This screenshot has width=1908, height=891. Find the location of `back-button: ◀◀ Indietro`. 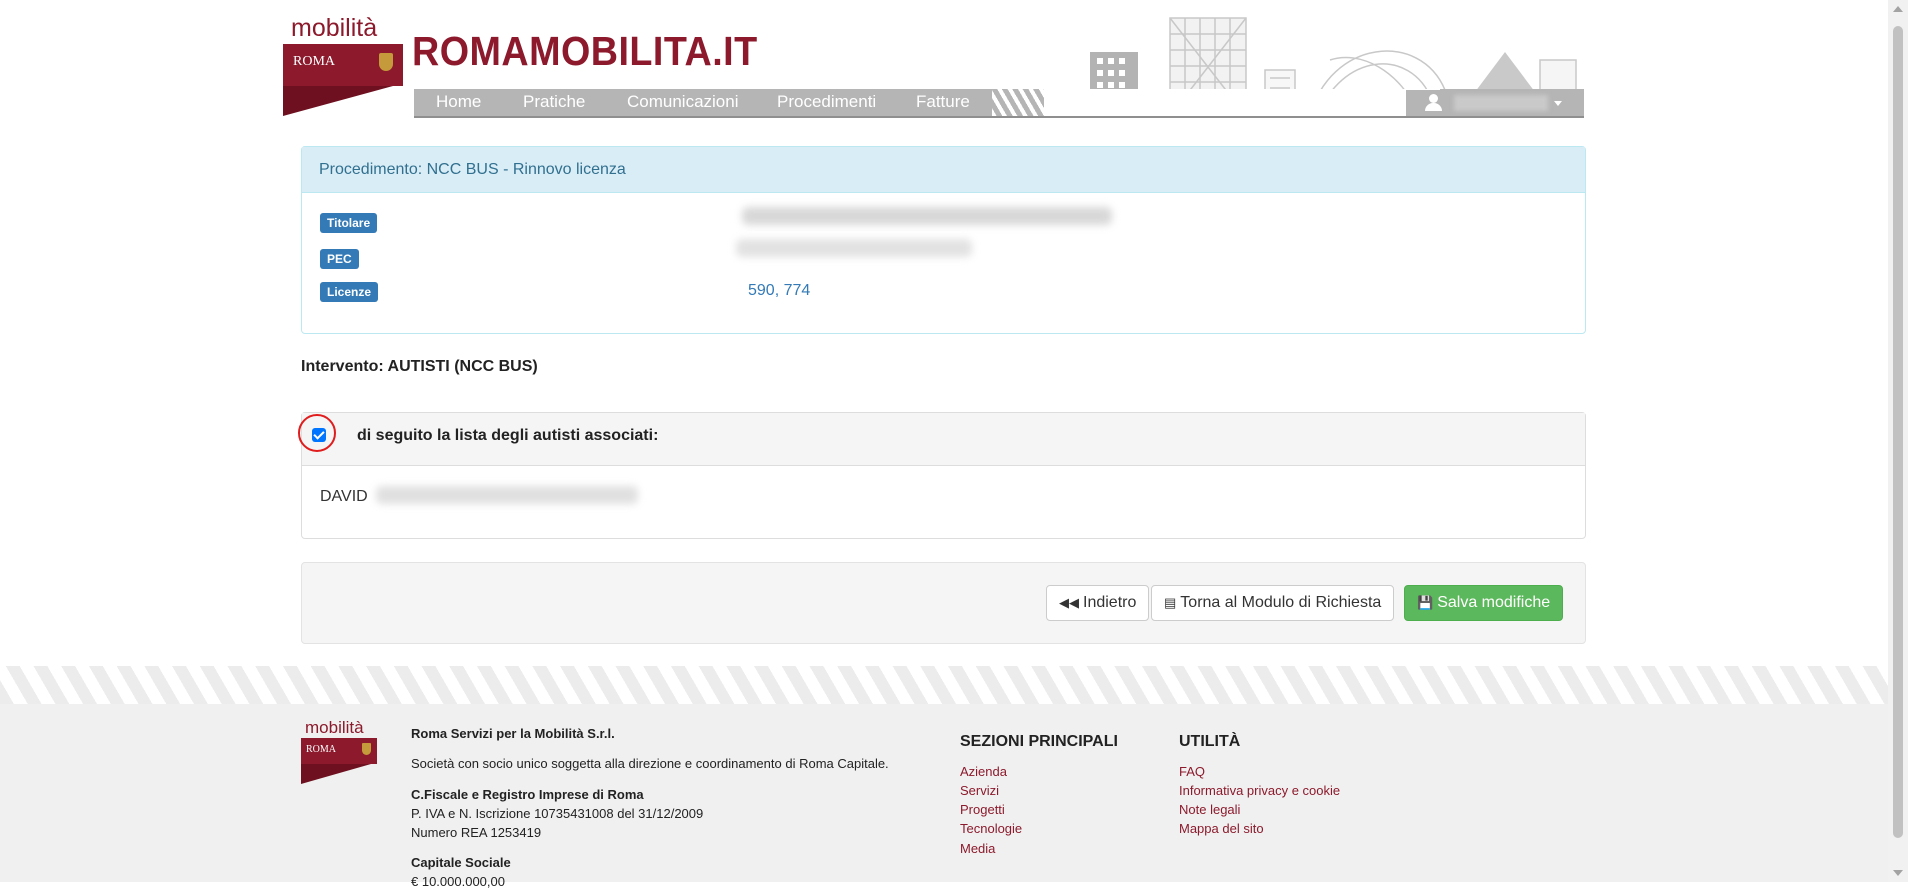

back-button: ◀◀ Indietro is located at coordinates (1098, 603).